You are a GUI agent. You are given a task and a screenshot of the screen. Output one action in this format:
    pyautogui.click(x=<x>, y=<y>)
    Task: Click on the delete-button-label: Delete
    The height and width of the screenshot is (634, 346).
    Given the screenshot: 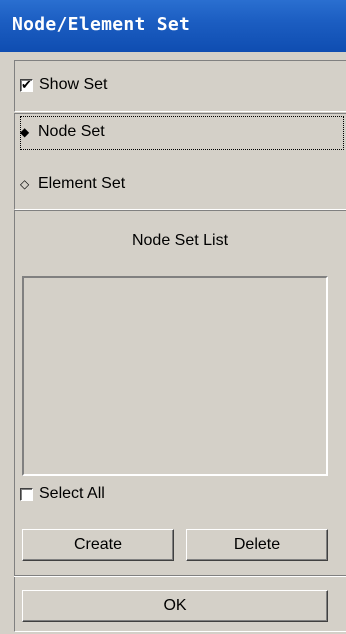 What is the action you would take?
    pyautogui.click(x=257, y=544)
    